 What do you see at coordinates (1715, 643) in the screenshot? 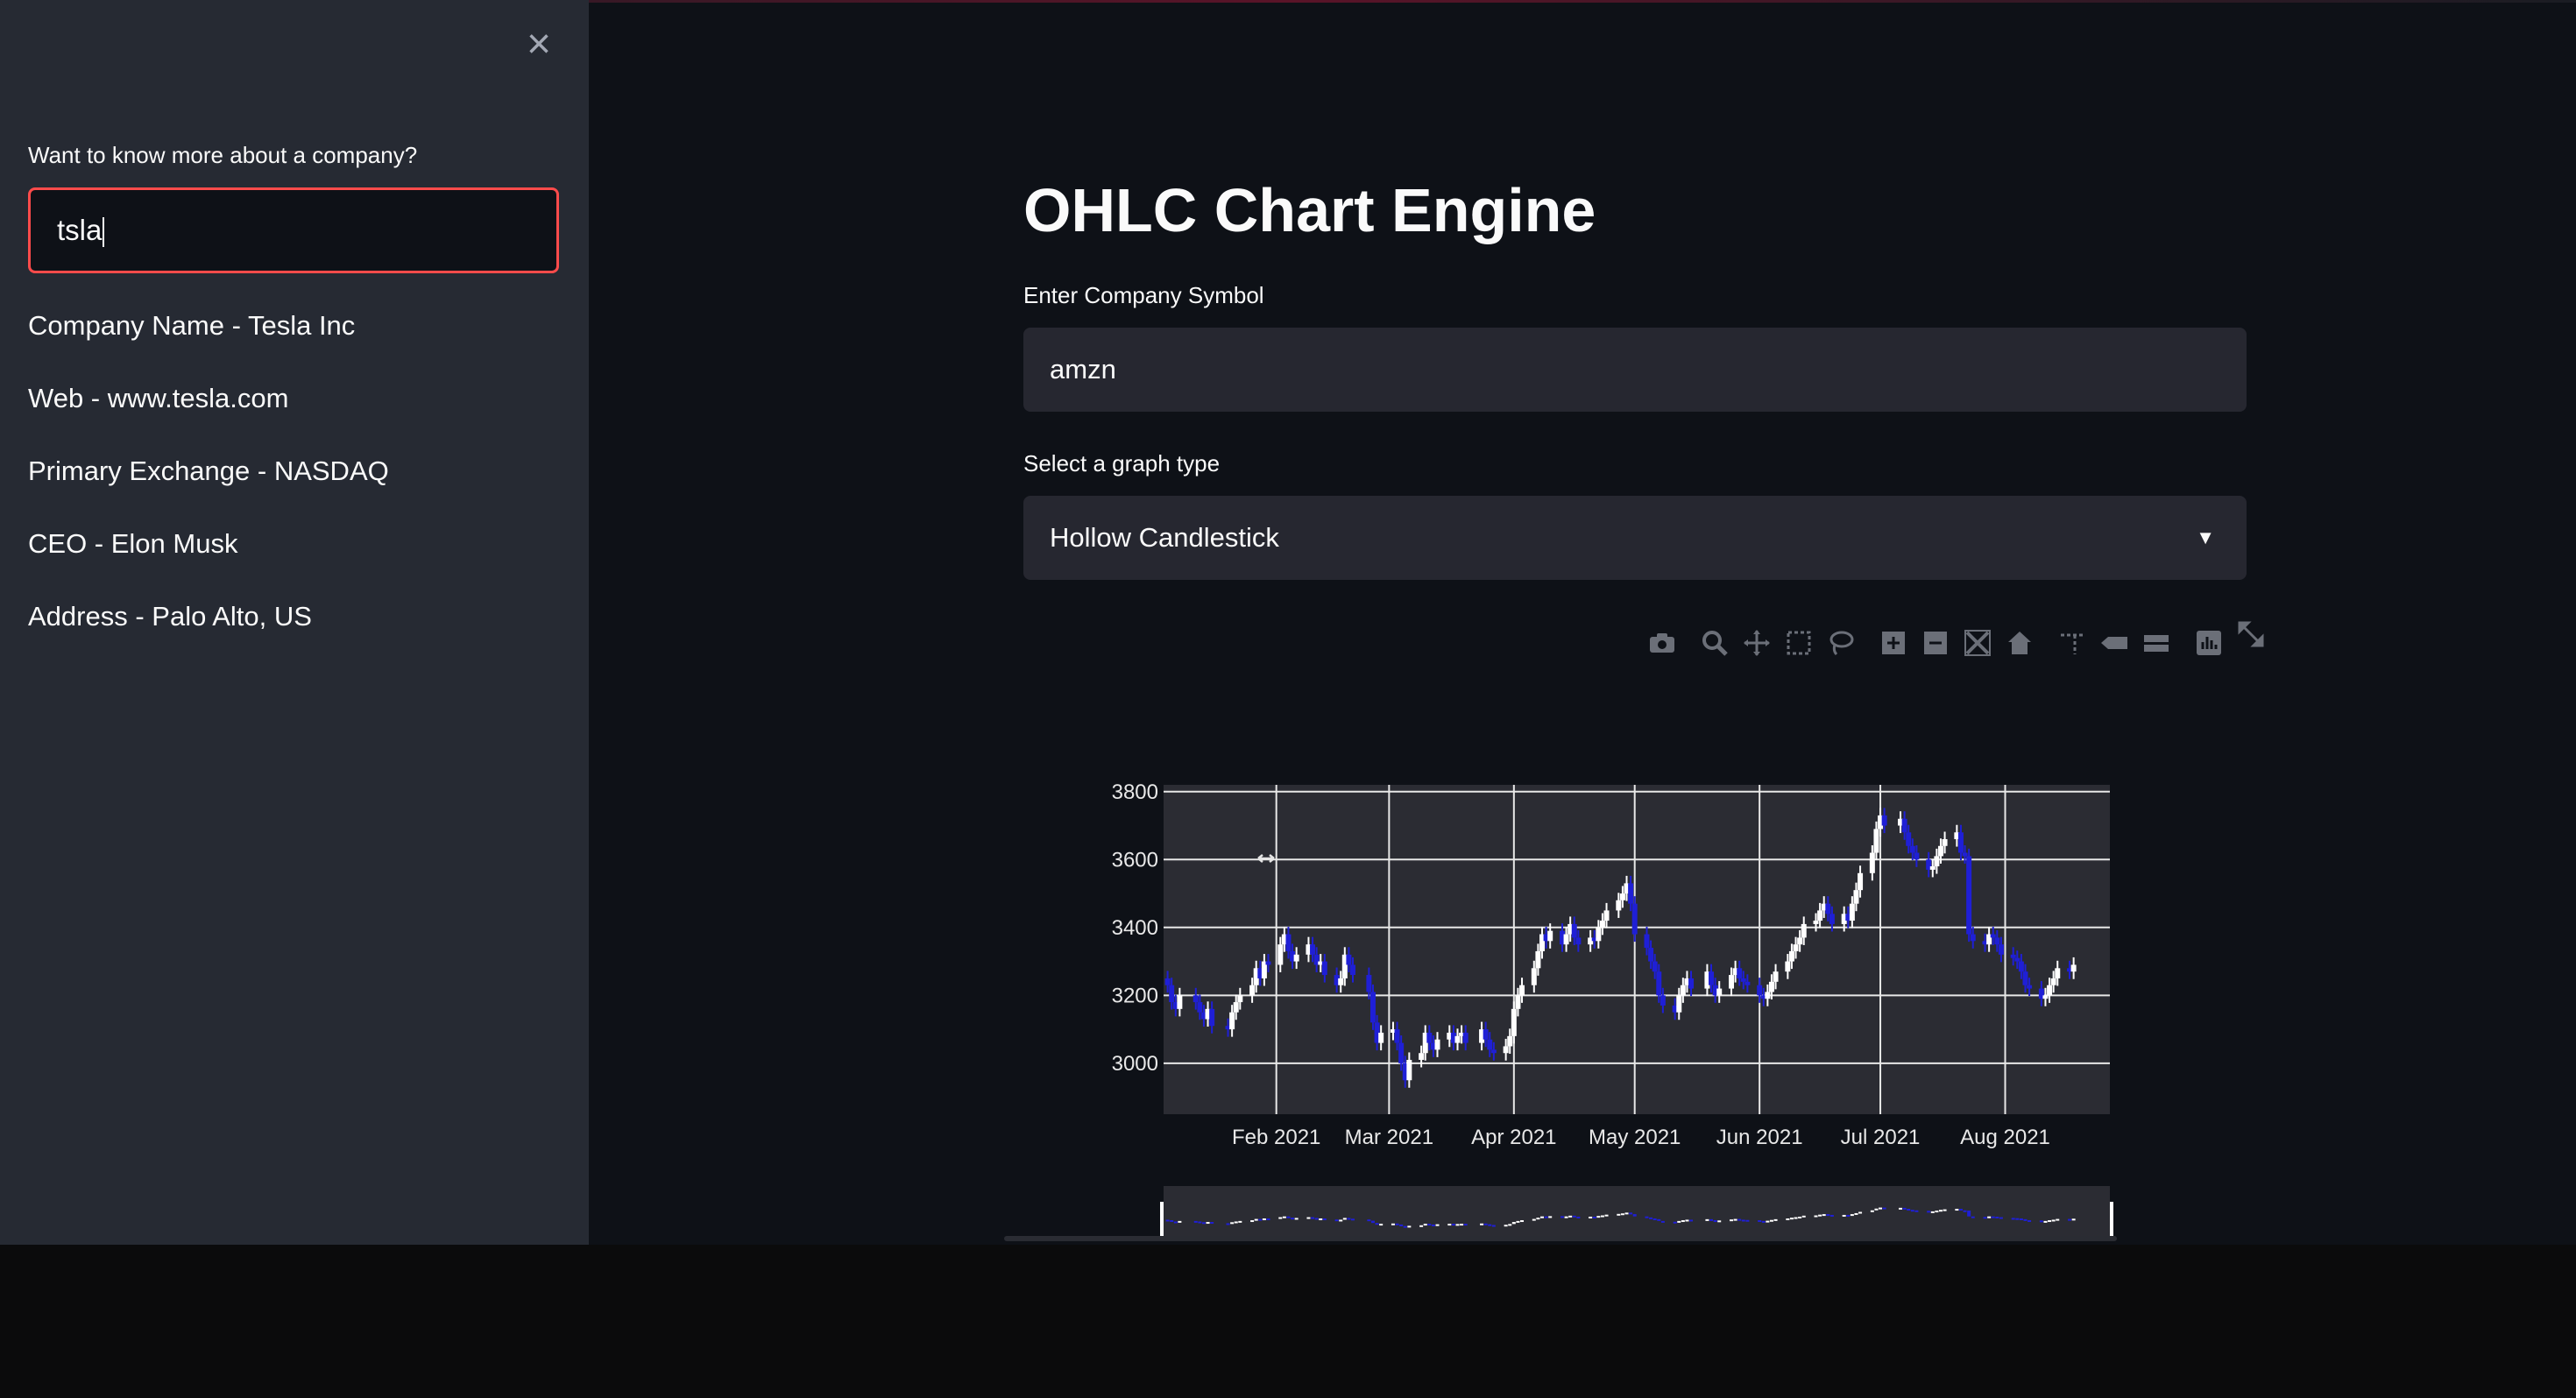
I see `zoom-icon` at bounding box center [1715, 643].